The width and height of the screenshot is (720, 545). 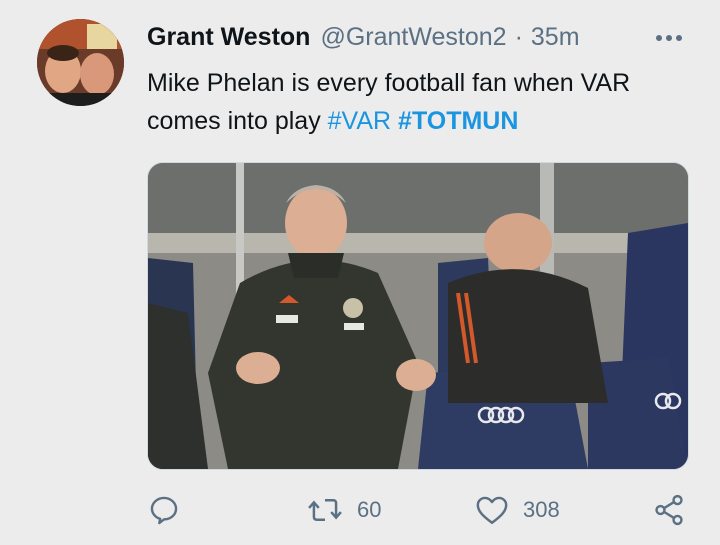 I want to click on retweet-count: 60, so click(x=369, y=509).